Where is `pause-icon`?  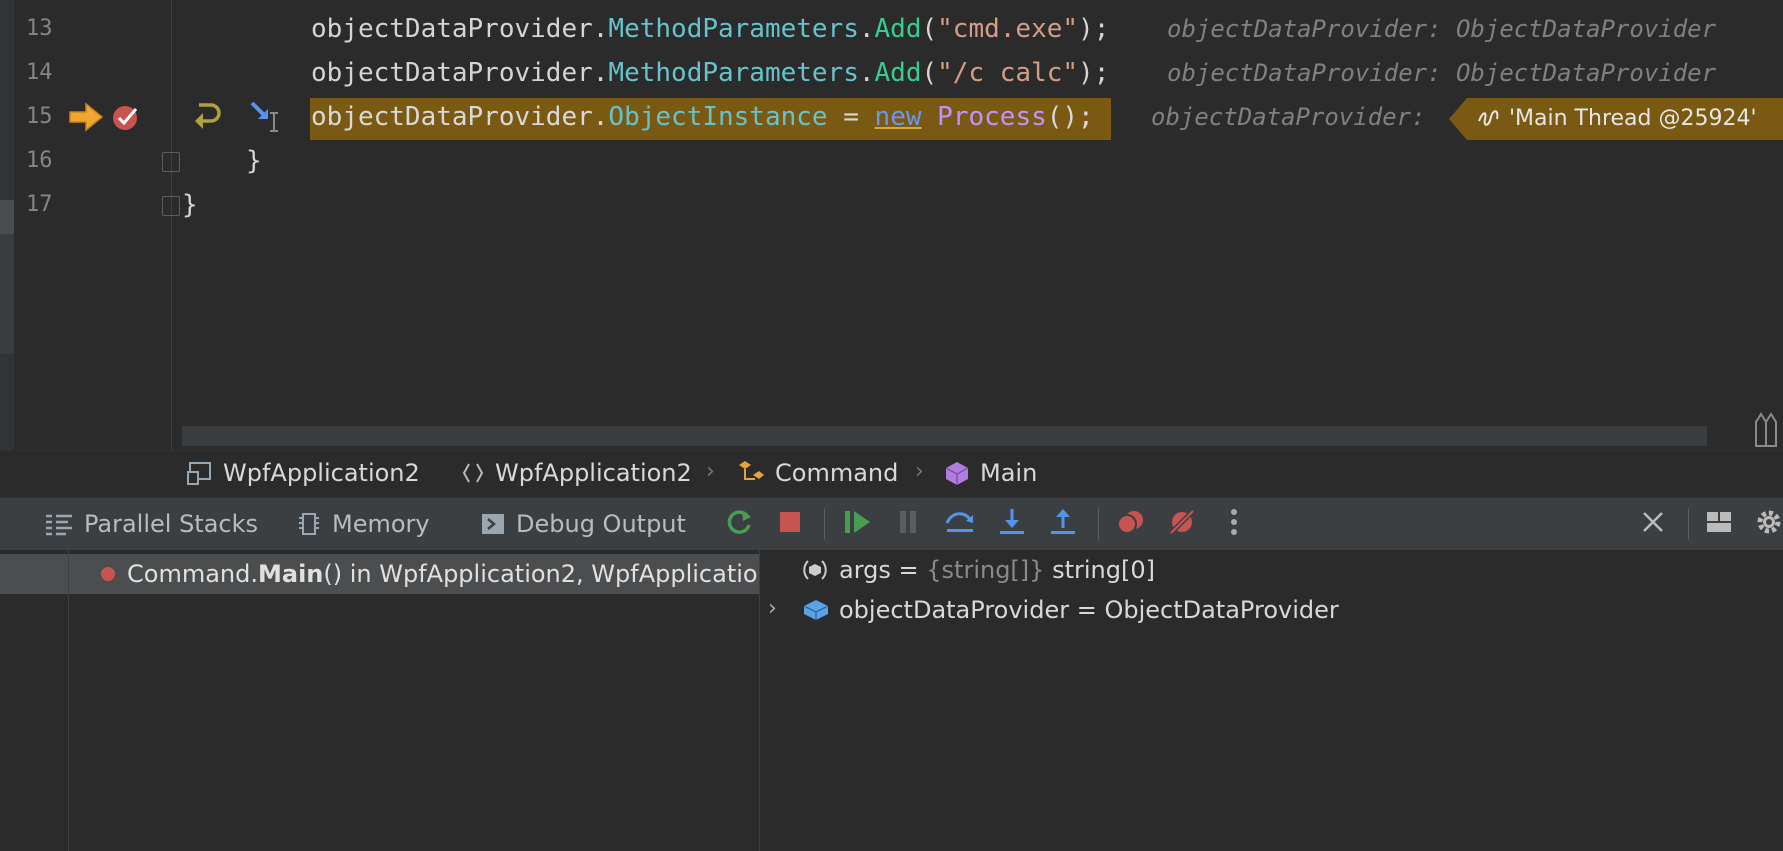 pause-icon is located at coordinates (908, 524).